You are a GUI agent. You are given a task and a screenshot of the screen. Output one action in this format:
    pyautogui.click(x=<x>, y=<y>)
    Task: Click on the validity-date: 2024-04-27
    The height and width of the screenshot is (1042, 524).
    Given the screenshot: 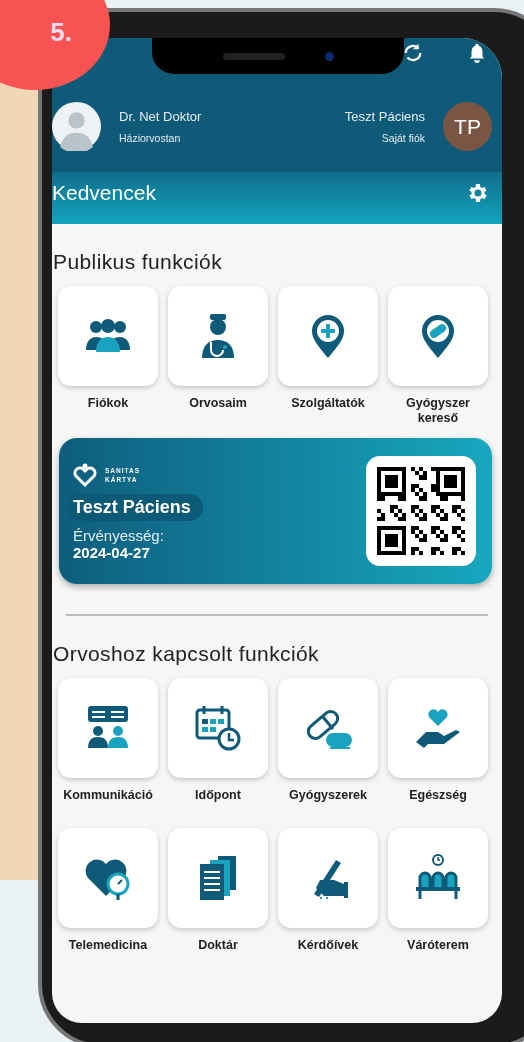 What is the action you would take?
    pyautogui.click(x=111, y=552)
    